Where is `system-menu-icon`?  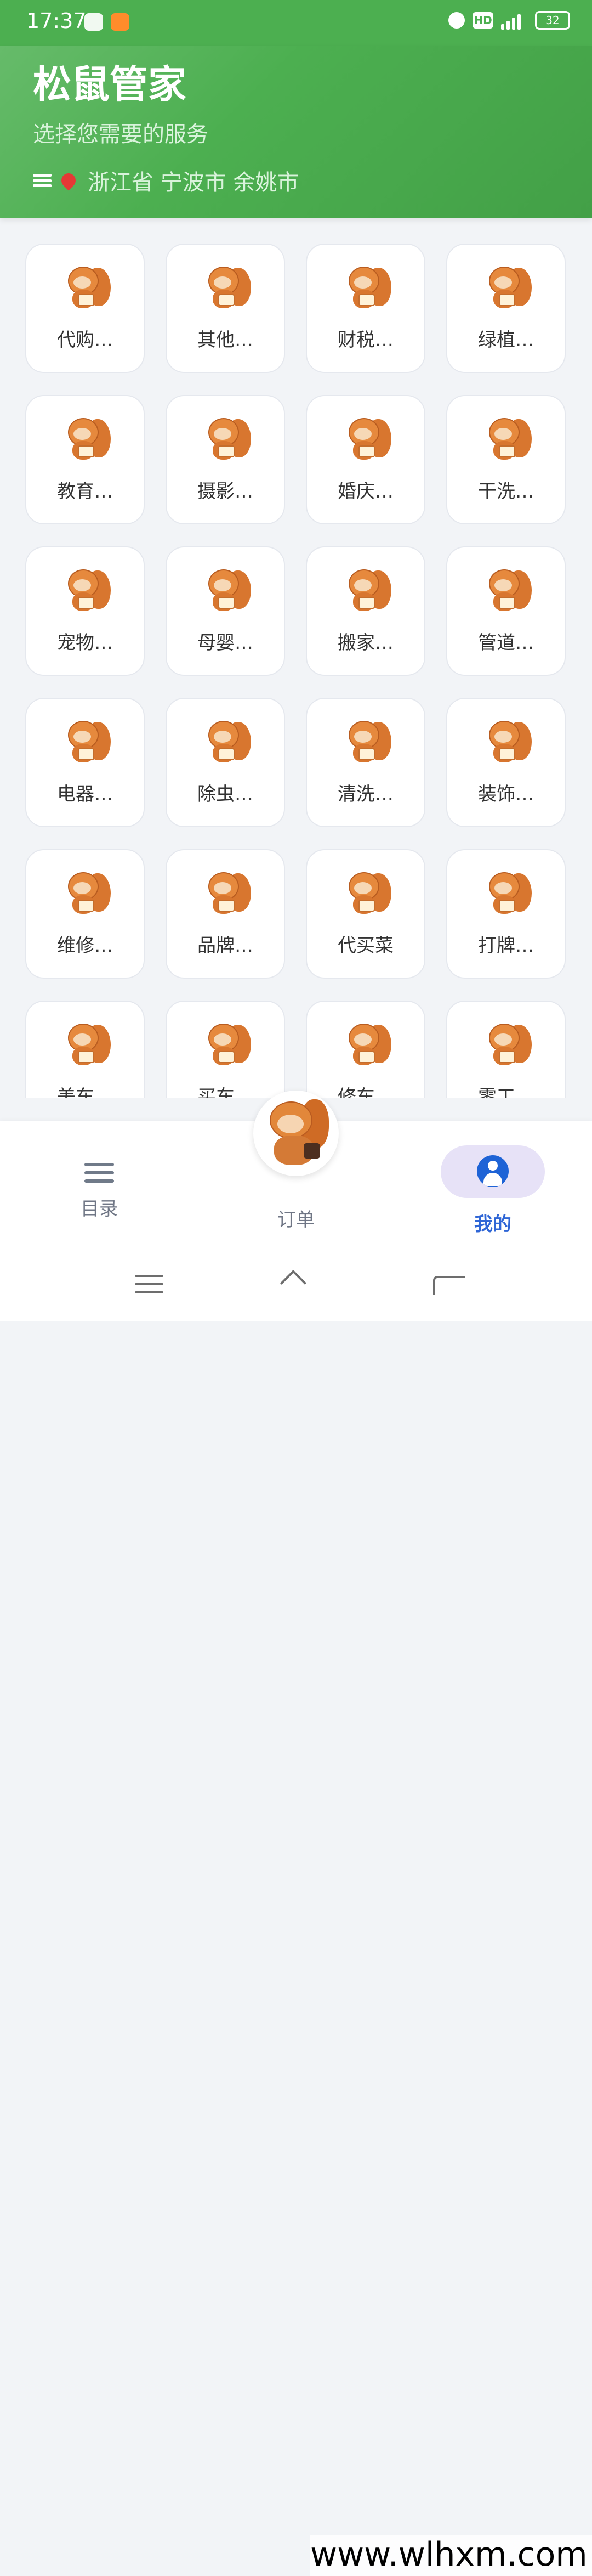 system-menu-icon is located at coordinates (149, 1284).